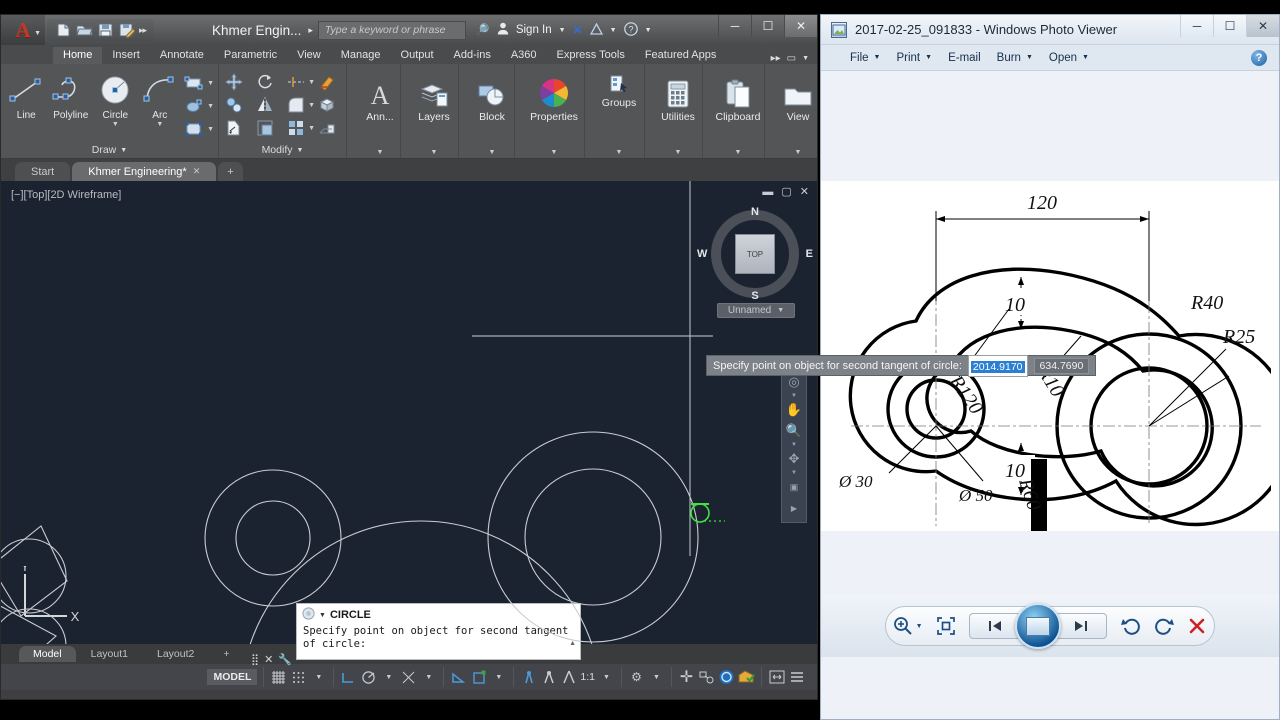 The width and height of the screenshot is (1280, 720). I want to click on coordinate-y-input: 634.7690, so click(1061, 365).